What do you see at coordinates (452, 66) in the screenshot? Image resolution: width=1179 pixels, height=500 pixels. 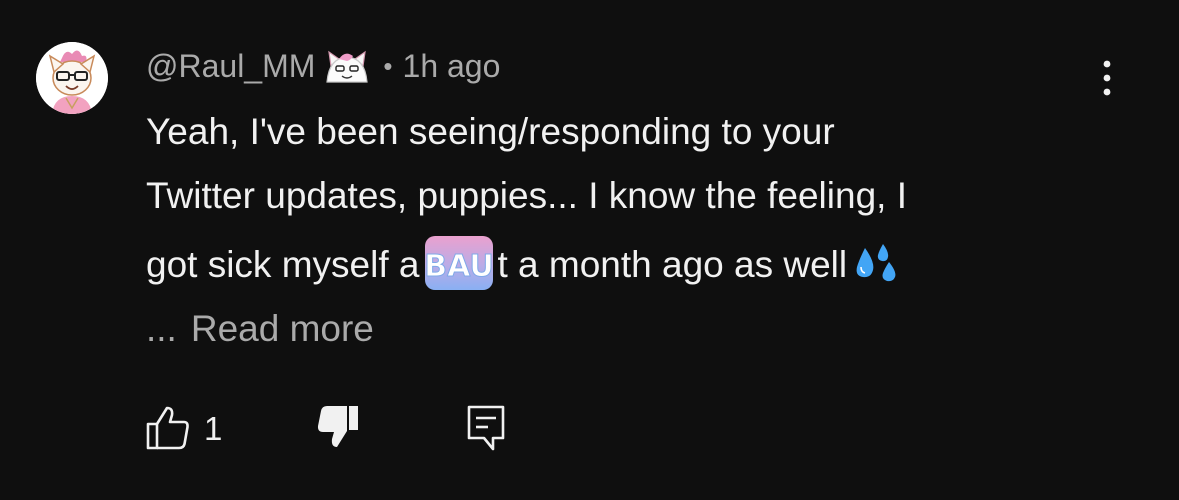 I see `timestamp: 1h ago` at bounding box center [452, 66].